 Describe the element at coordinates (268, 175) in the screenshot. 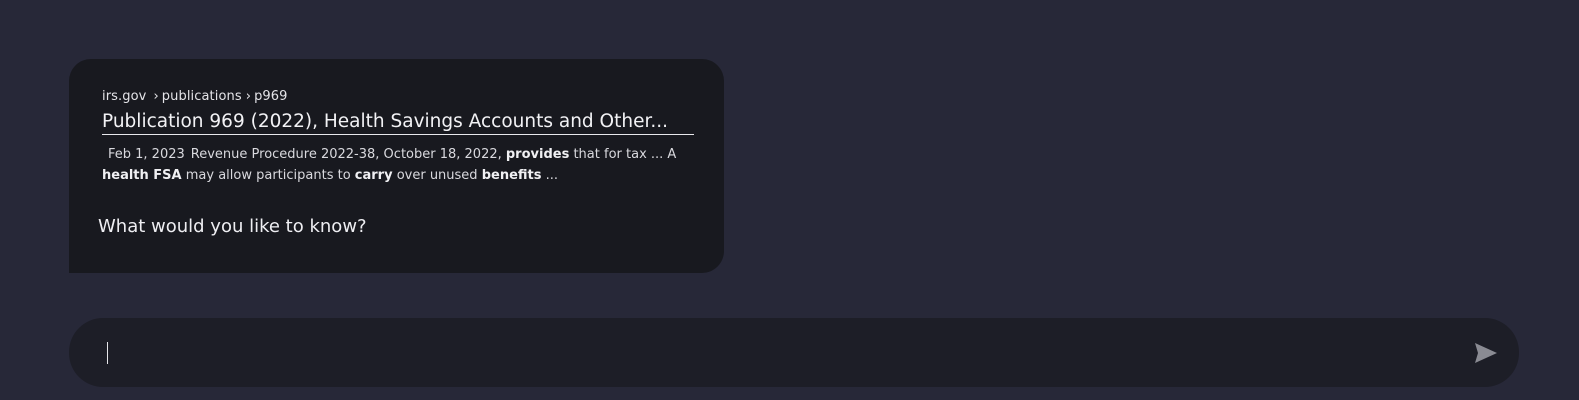

I see `snippet-text: may allow participants to` at that location.